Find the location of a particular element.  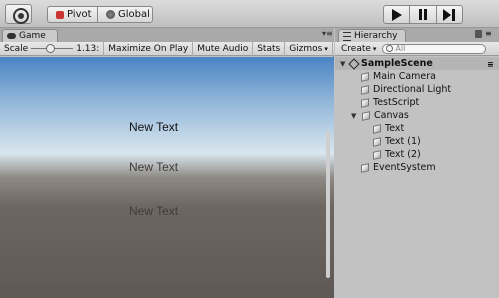

scene-row: ▼ SampleScene ≡ is located at coordinates (417, 63).